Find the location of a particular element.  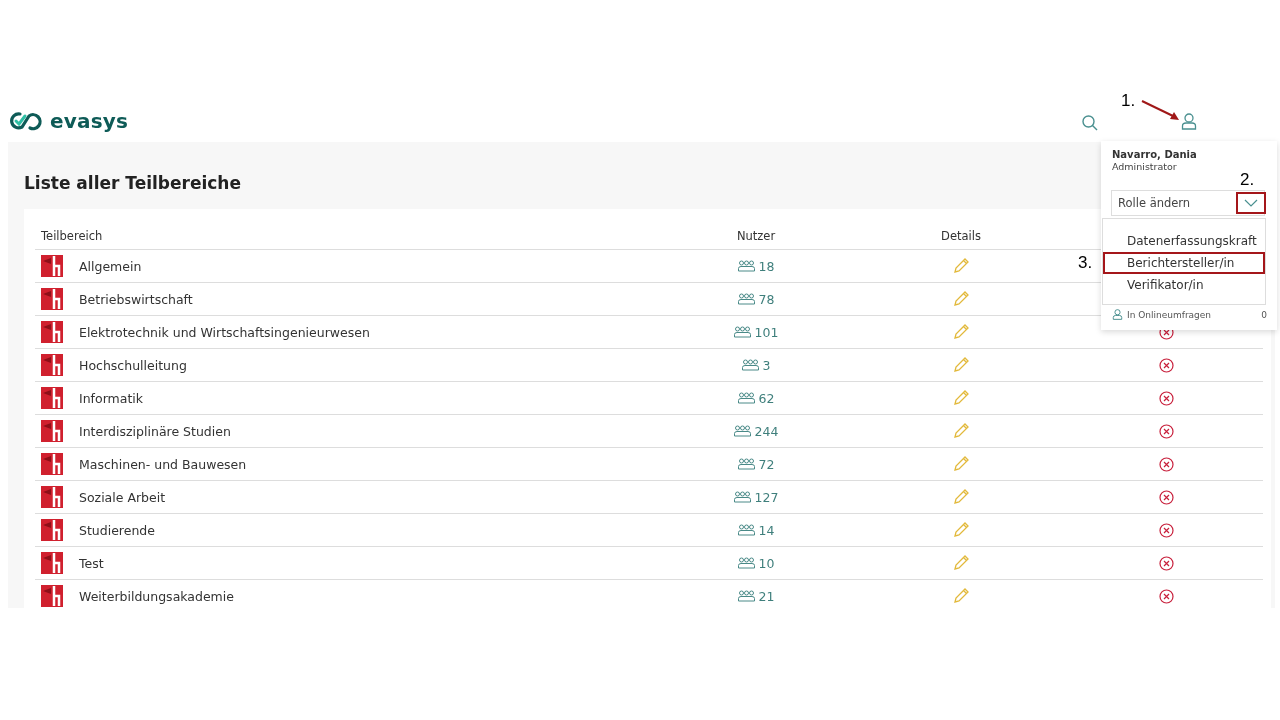

search-icon is located at coordinates (1090, 123).